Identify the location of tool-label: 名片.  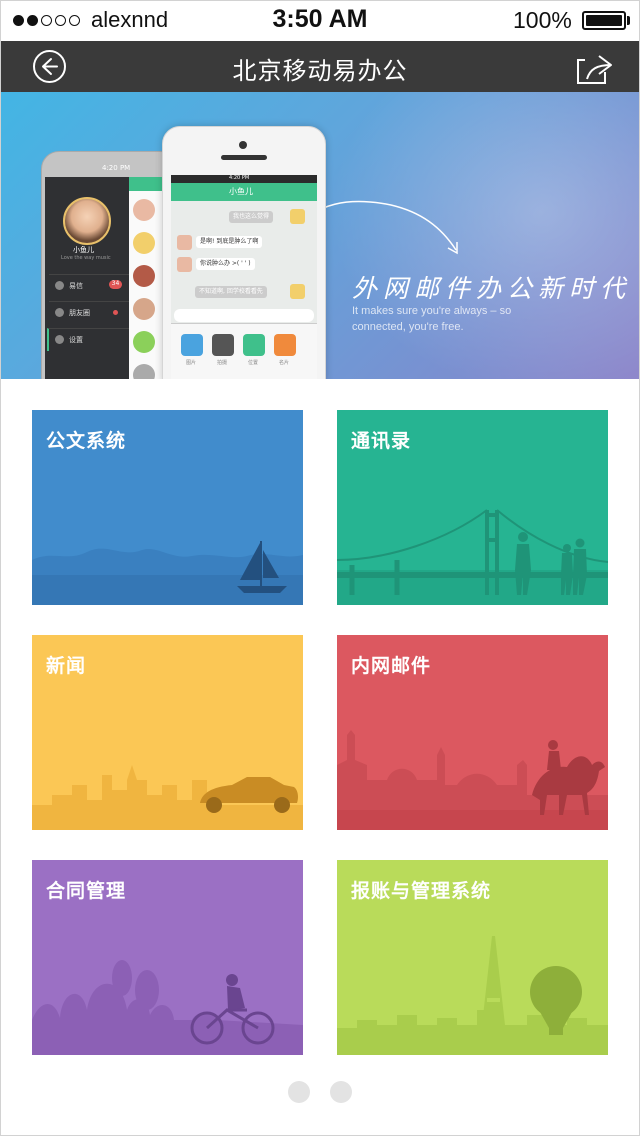
(284, 363).